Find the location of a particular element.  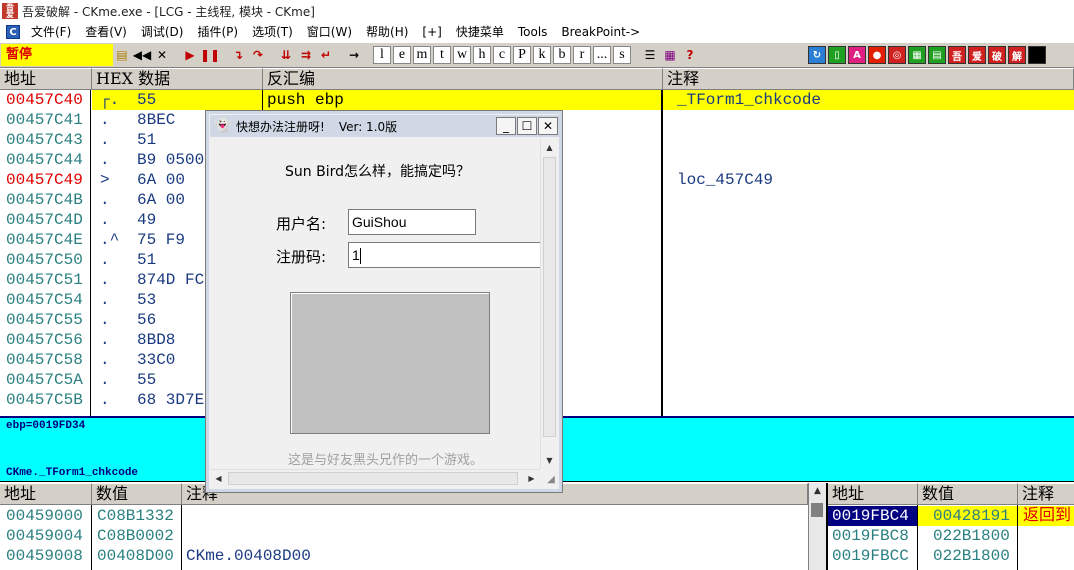

brand-char-1: 吾 is located at coordinates (957, 55).